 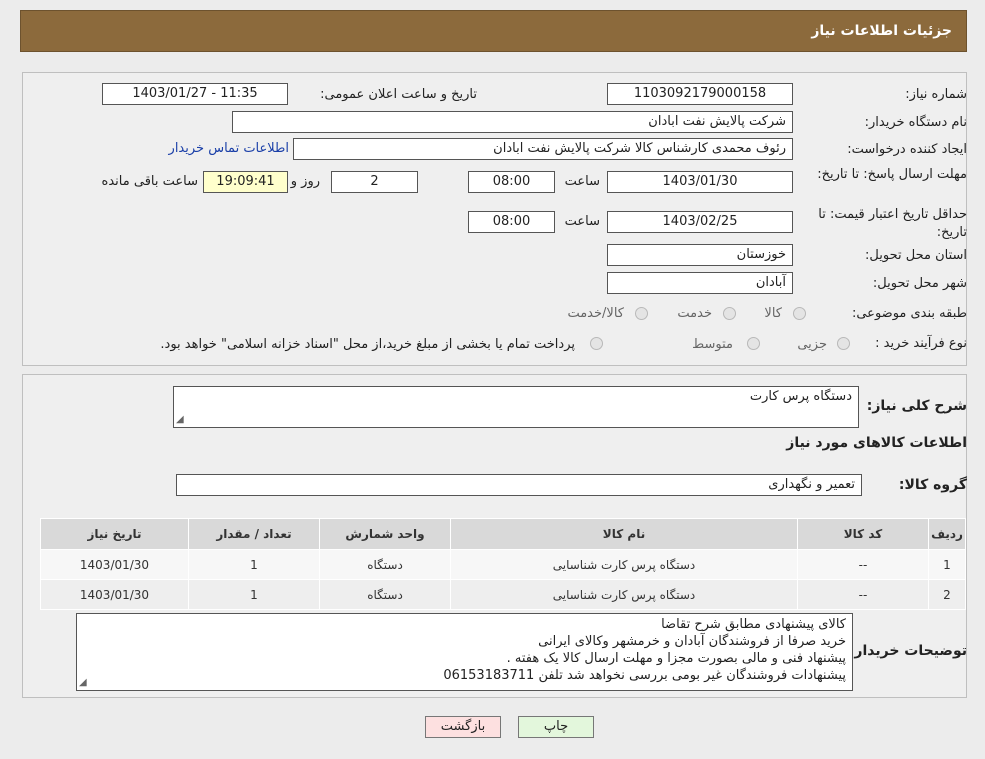 I want to click on days-label: روز و, so click(x=305, y=181).